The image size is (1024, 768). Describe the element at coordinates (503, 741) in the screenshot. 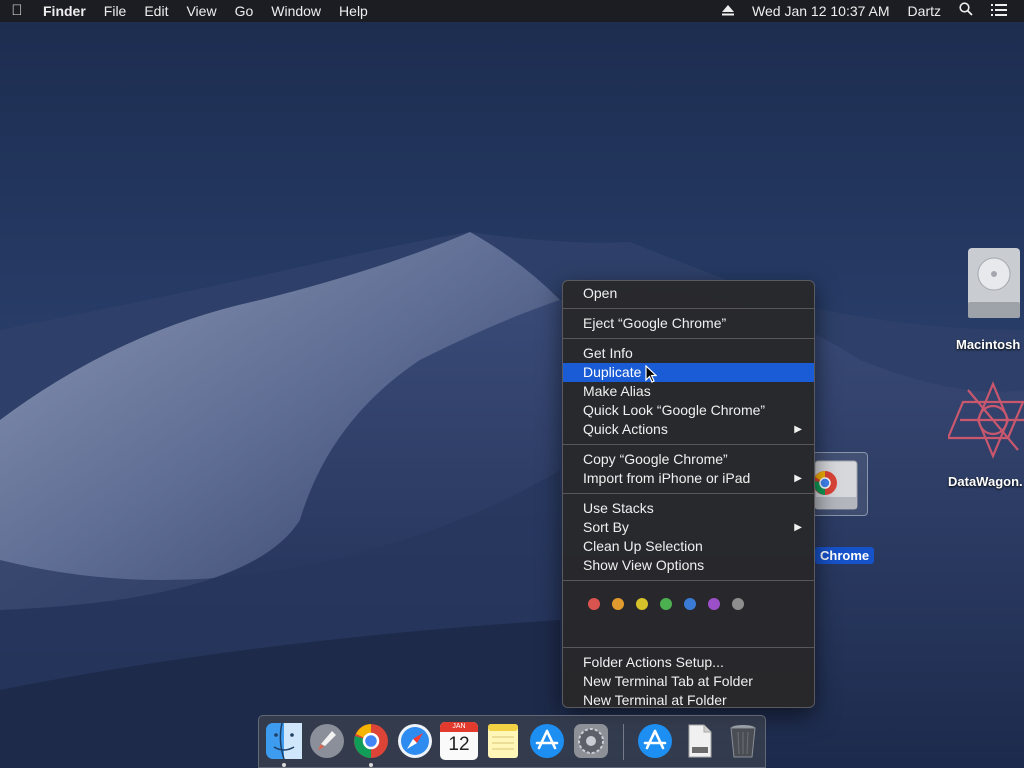

I see `notes-icon` at that location.